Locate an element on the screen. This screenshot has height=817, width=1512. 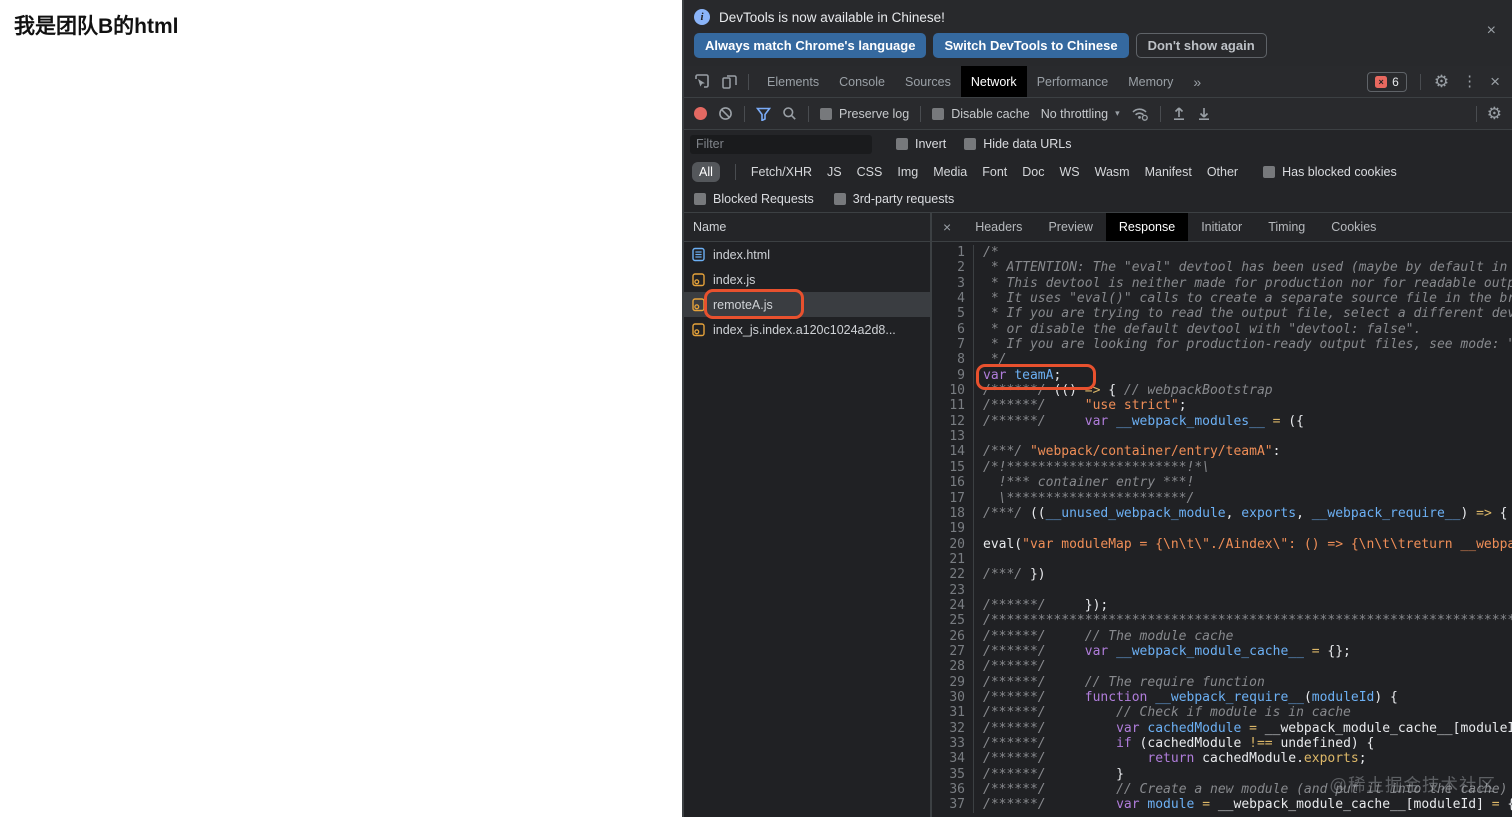
blocked-requests-checkbox is located at coordinates (700, 199).